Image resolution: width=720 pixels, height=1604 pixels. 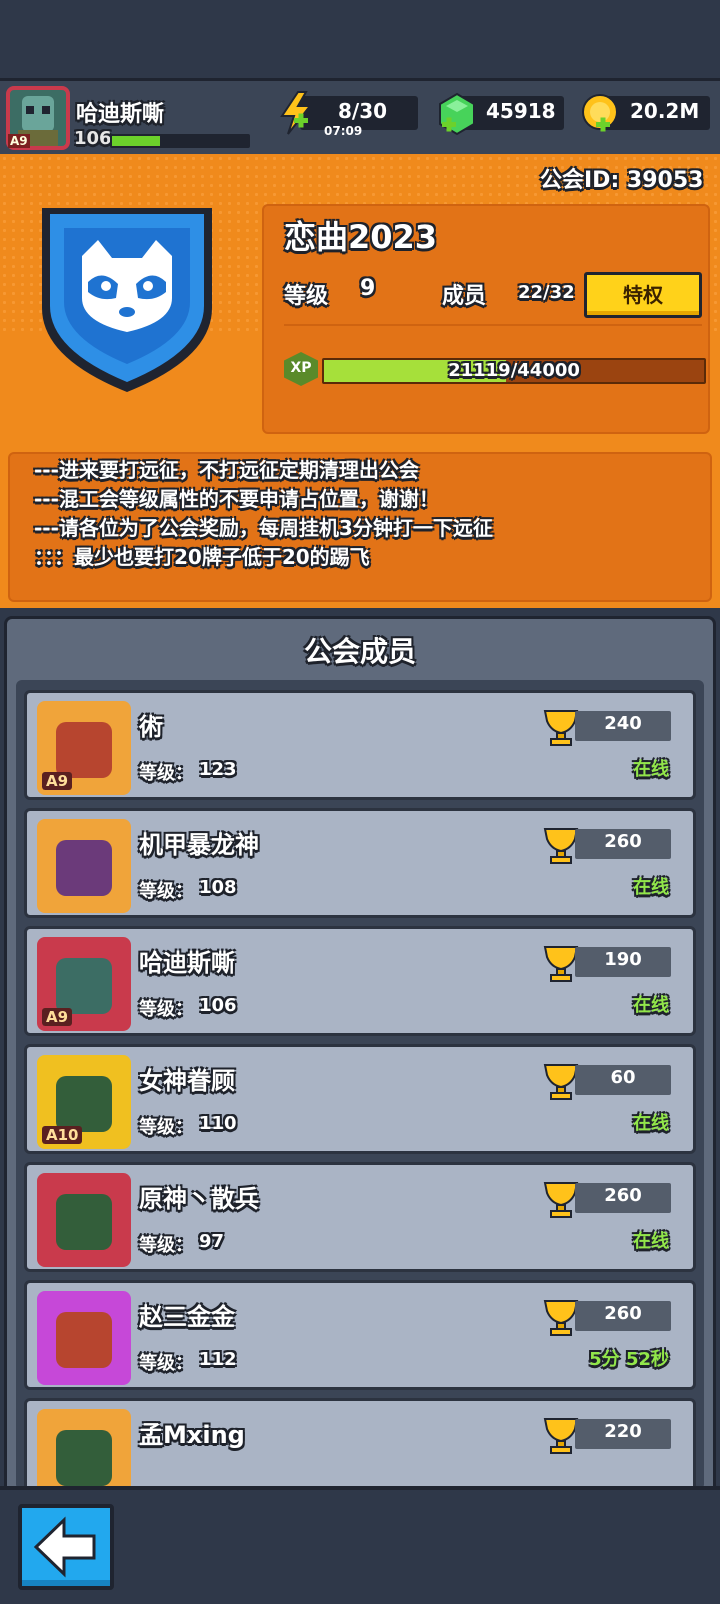 What do you see at coordinates (212, 1241) in the screenshot?
I see `member-level: 97` at bounding box center [212, 1241].